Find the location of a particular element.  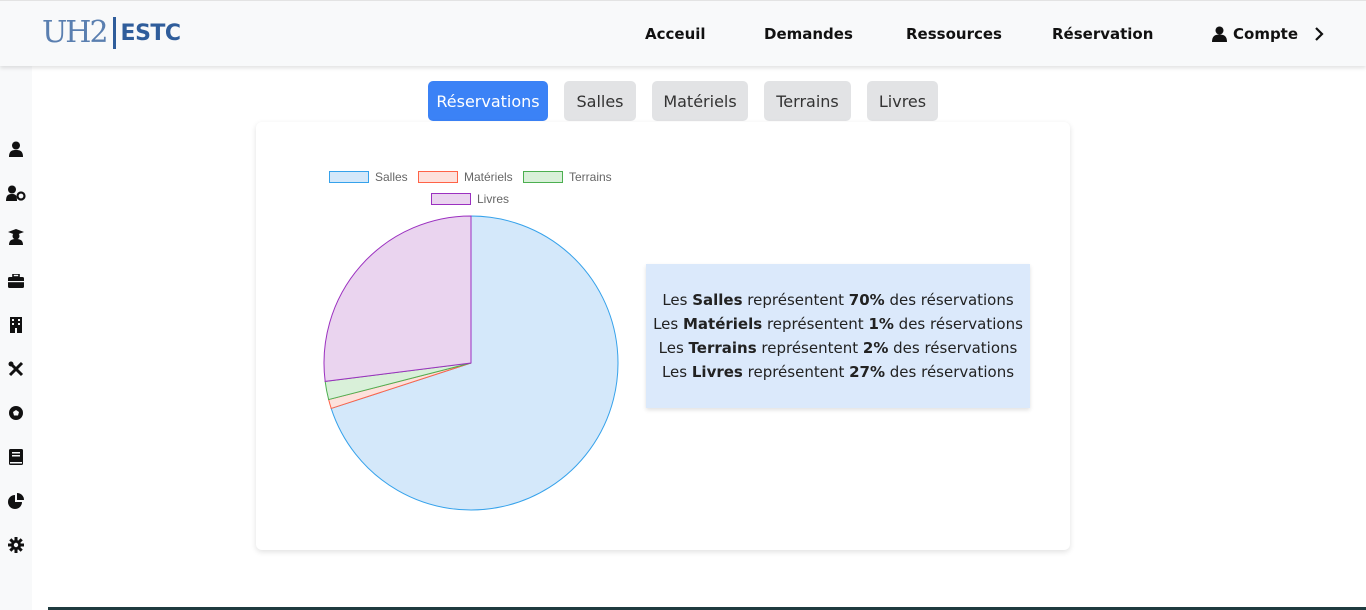

logo-mark: UH2 is located at coordinates (75, 32).